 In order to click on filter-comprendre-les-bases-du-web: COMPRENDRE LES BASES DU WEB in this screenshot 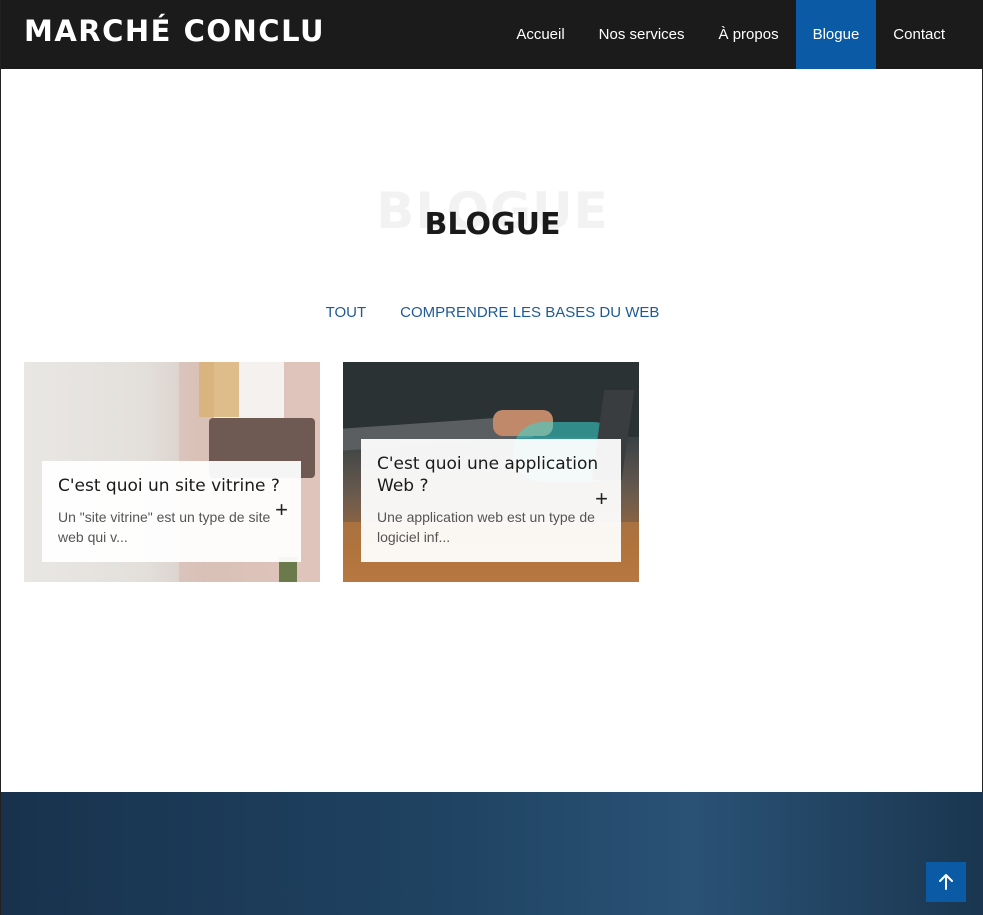, I will do `click(529, 312)`.